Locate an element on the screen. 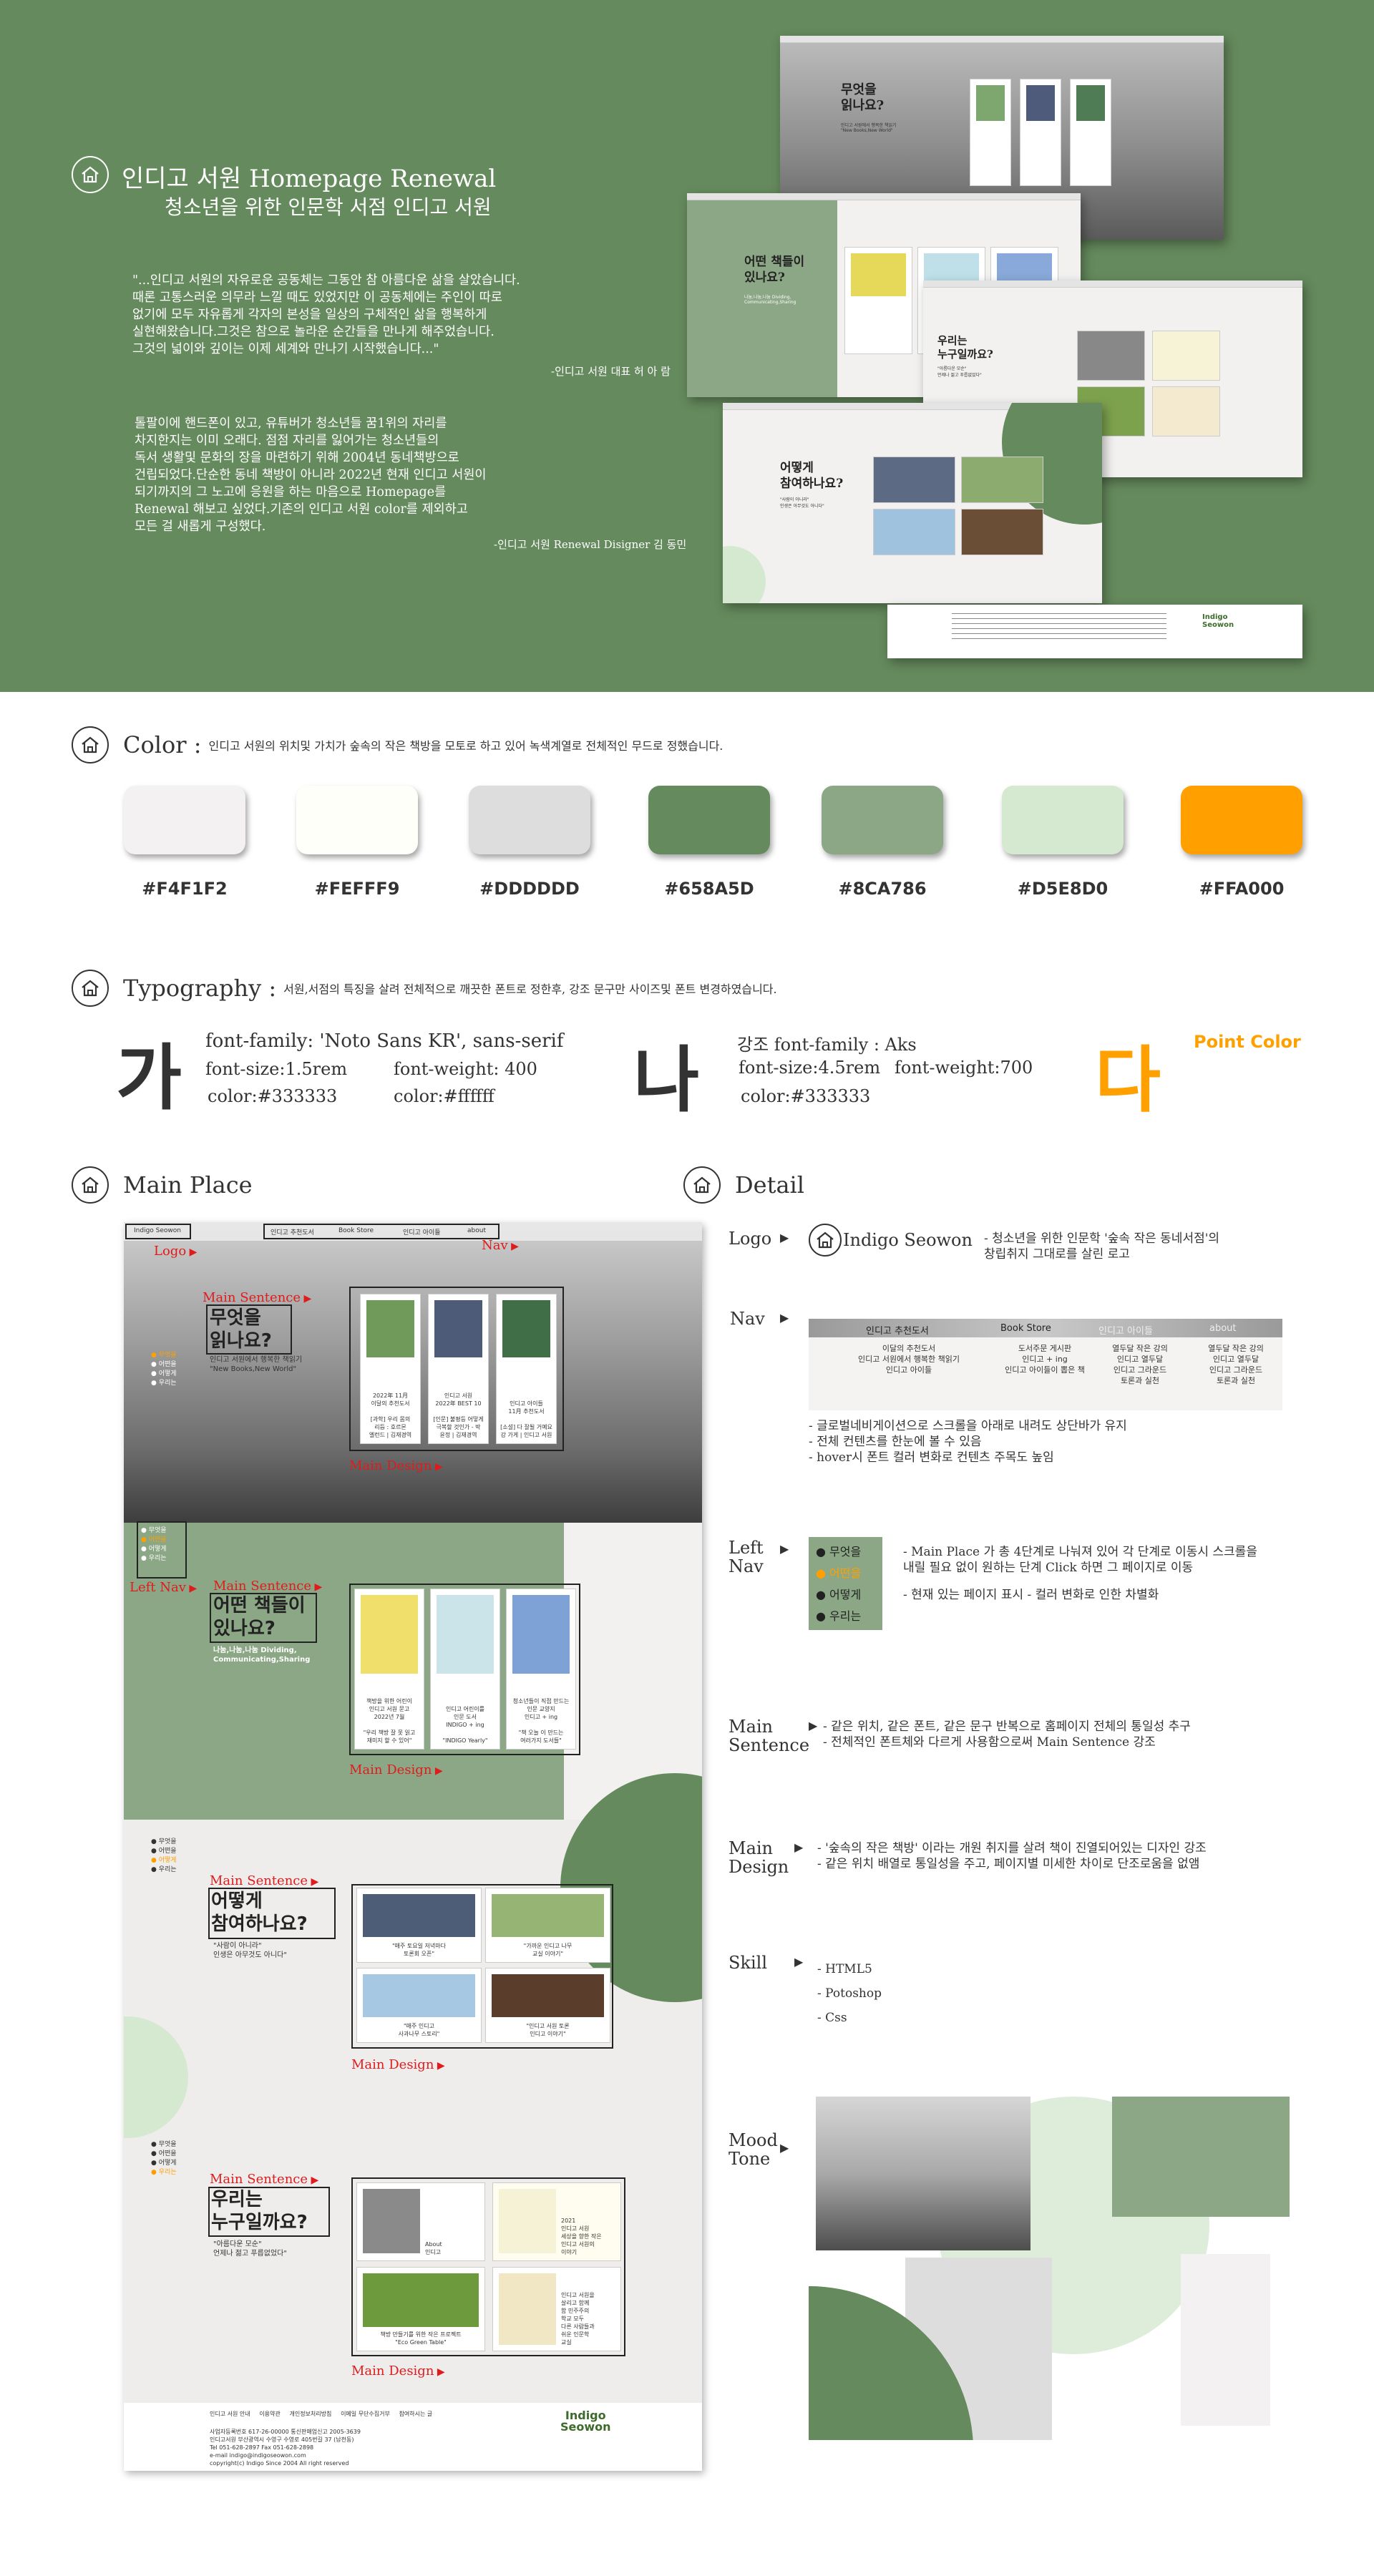 The image size is (1374, 2576). nav-preview-header: 인디고 추천도서 is located at coordinates (897, 1330).